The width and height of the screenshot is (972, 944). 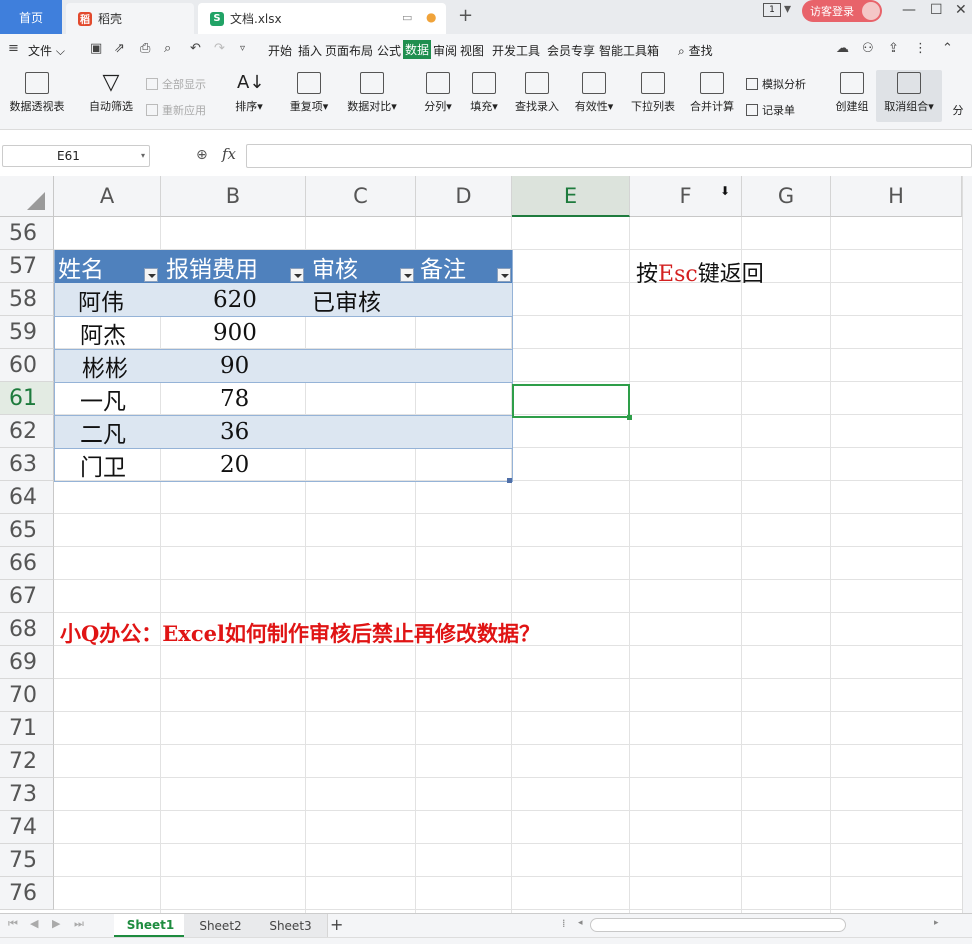 What do you see at coordinates (105, 365) in the screenshot?
I see `cell-name: 彬彬` at bounding box center [105, 365].